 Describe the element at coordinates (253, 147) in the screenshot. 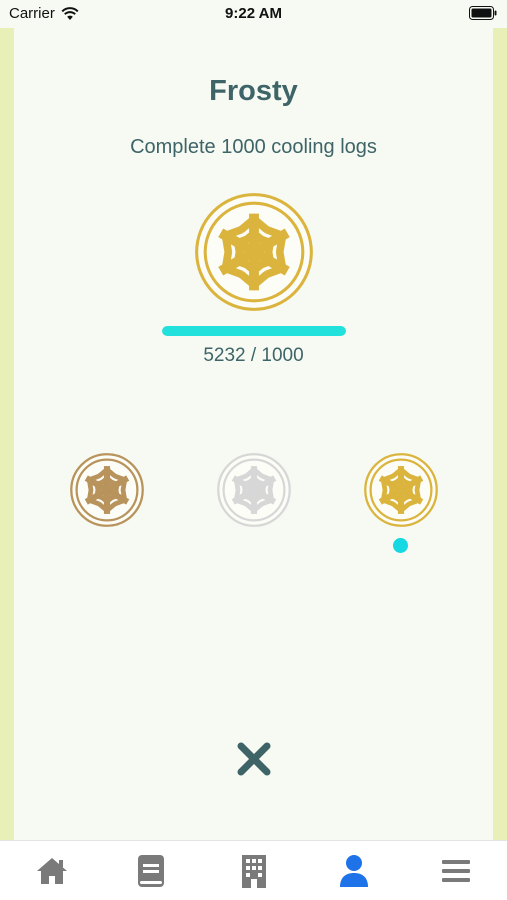

I see `achievement-description: Complete 1000 cooling logs` at that location.